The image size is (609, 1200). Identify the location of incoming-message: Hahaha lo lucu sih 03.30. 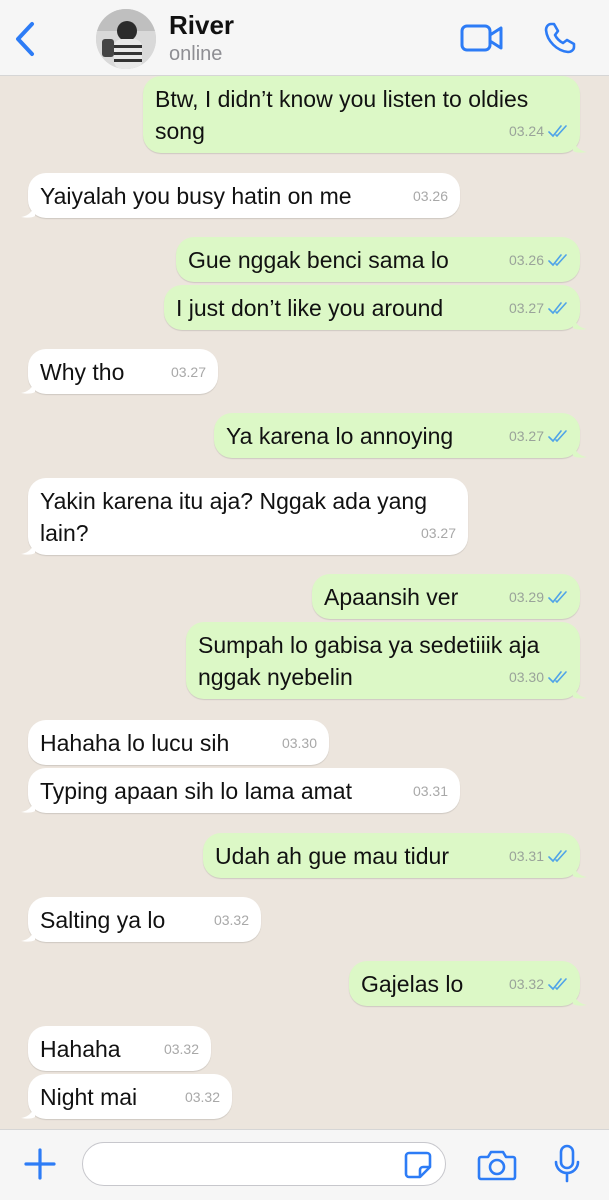
(178, 742).